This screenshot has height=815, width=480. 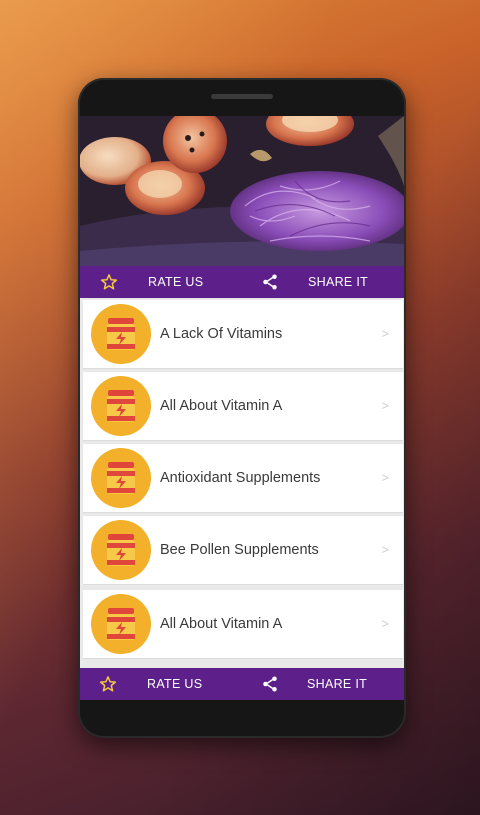 What do you see at coordinates (221, 334) in the screenshot?
I see `list-item-title: A Lack Of Vitamins` at bounding box center [221, 334].